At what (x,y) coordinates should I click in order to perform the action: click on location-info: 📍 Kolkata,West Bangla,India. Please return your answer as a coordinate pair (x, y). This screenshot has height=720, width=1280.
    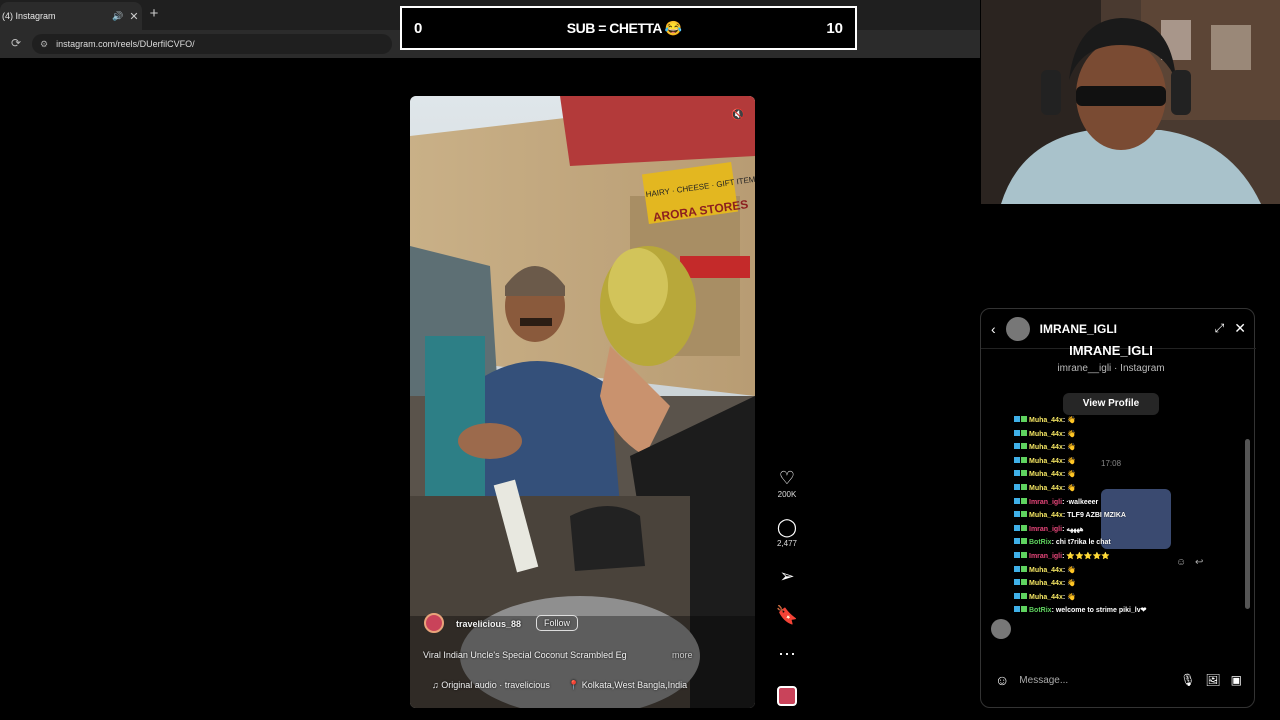
    Looking at the image, I should click on (627, 685).